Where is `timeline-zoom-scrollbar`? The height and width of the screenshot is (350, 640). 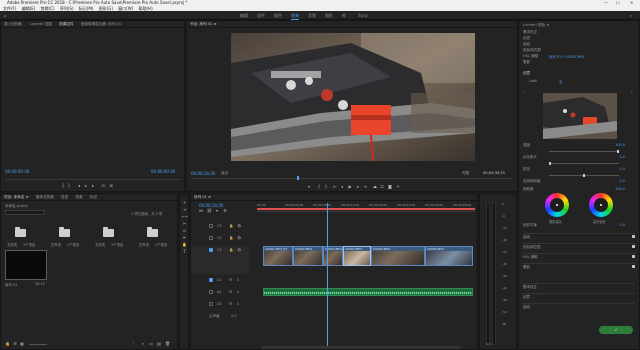 timeline-zoom-scrollbar is located at coordinates (361, 347).